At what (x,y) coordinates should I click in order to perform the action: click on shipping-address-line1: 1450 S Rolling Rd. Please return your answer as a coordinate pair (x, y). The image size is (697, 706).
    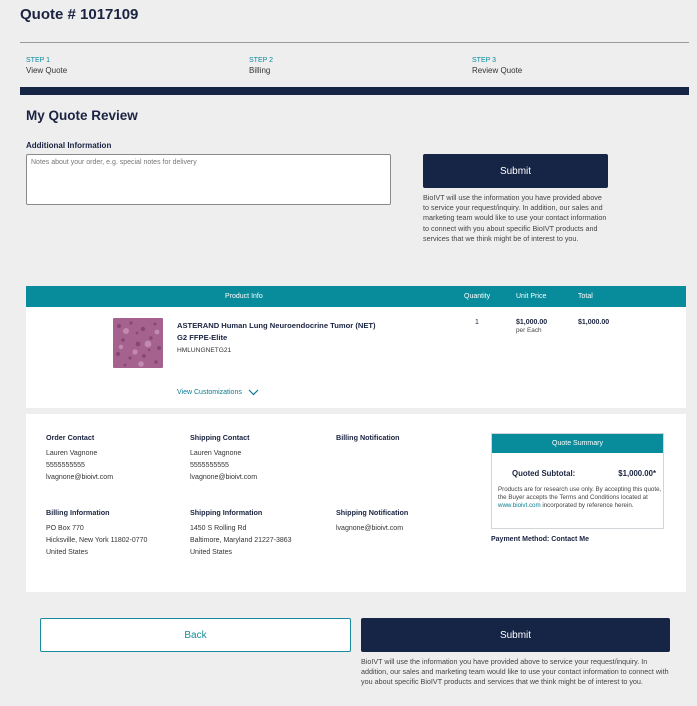
    Looking at the image, I should click on (218, 528).